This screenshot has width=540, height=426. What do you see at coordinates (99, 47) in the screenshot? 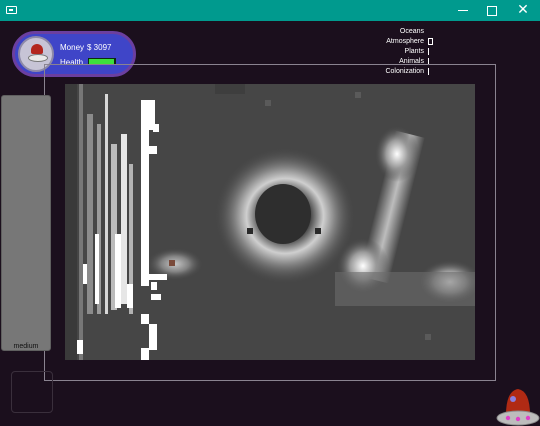
I see `money-value: $ 3097` at bounding box center [99, 47].